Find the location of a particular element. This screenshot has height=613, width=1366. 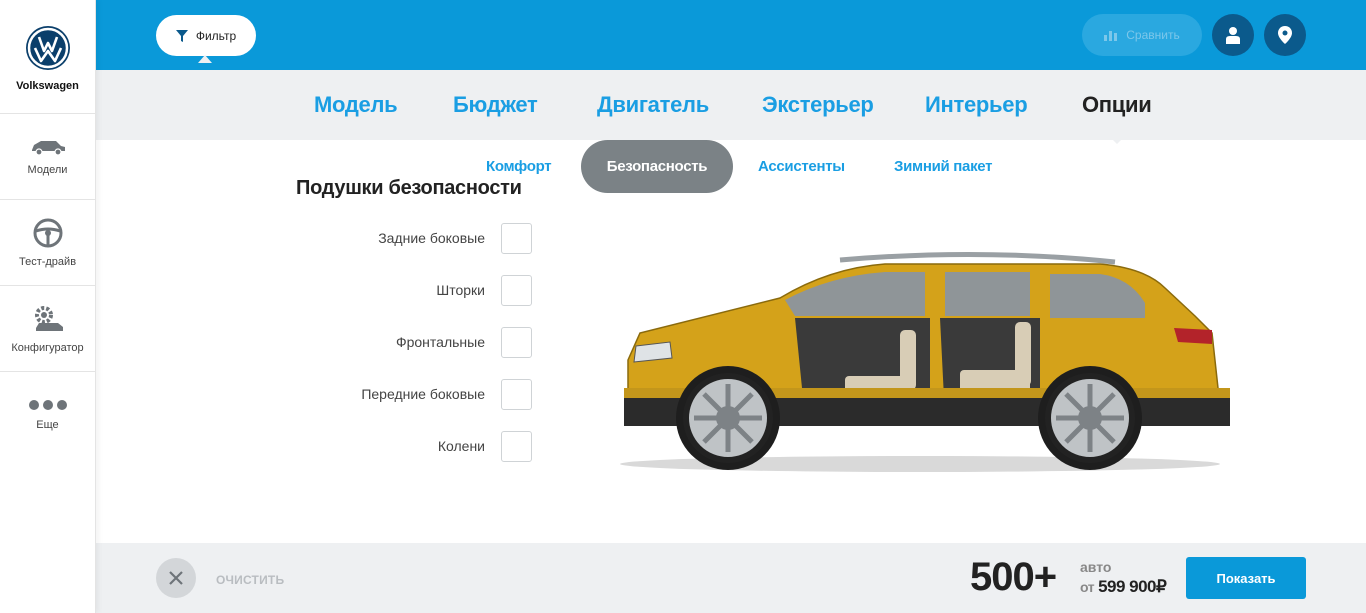

footer: ОЧИСТИТЬ 500+ авто от 599 900₽ Показать is located at coordinates (731, 578).